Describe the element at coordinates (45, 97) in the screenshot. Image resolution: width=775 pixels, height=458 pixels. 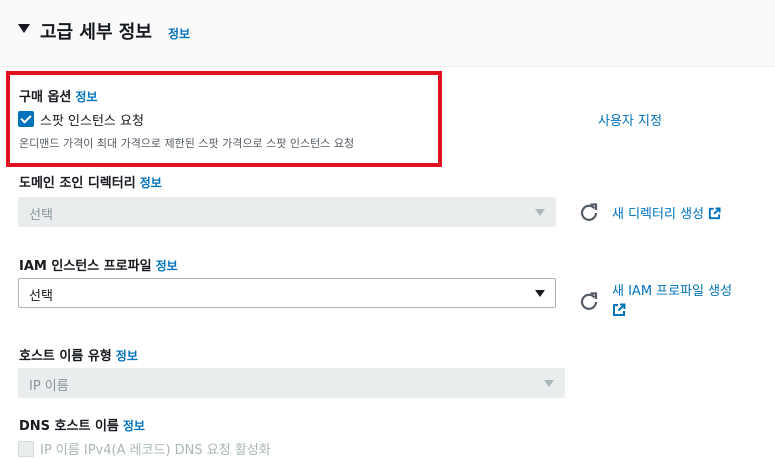
I see `purchase-option-label-text: 구매 옵션` at that location.